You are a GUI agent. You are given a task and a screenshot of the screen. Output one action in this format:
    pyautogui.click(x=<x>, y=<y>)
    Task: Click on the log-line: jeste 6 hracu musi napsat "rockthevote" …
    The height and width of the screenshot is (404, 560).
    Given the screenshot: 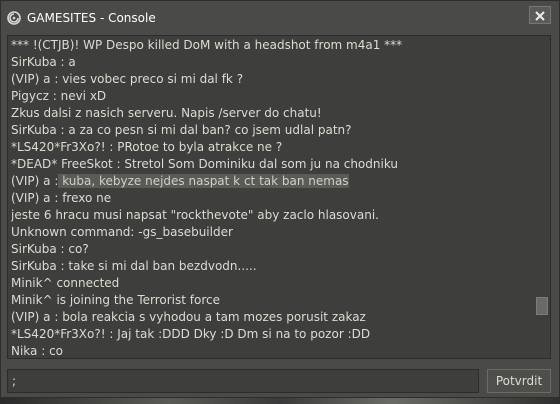 What is the action you would take?
    pyautogui.click(x=195, y=215)
    